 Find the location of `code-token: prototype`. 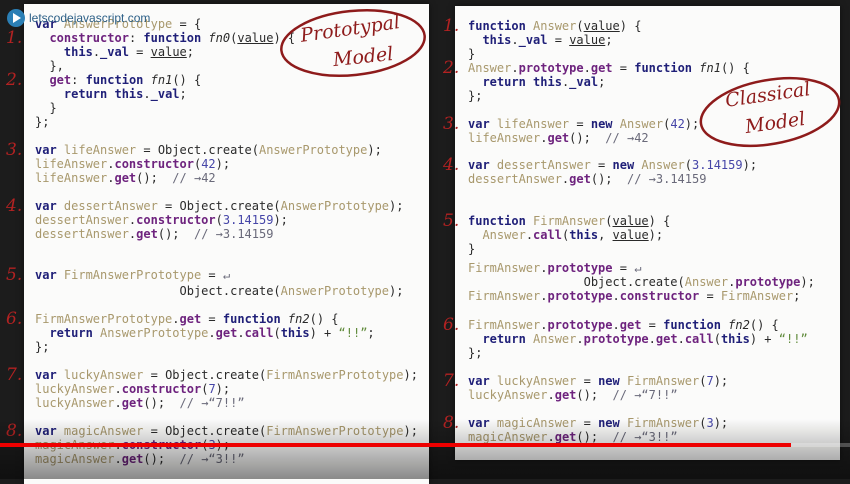

code-token: prototype is located at coordinates (551, 68).